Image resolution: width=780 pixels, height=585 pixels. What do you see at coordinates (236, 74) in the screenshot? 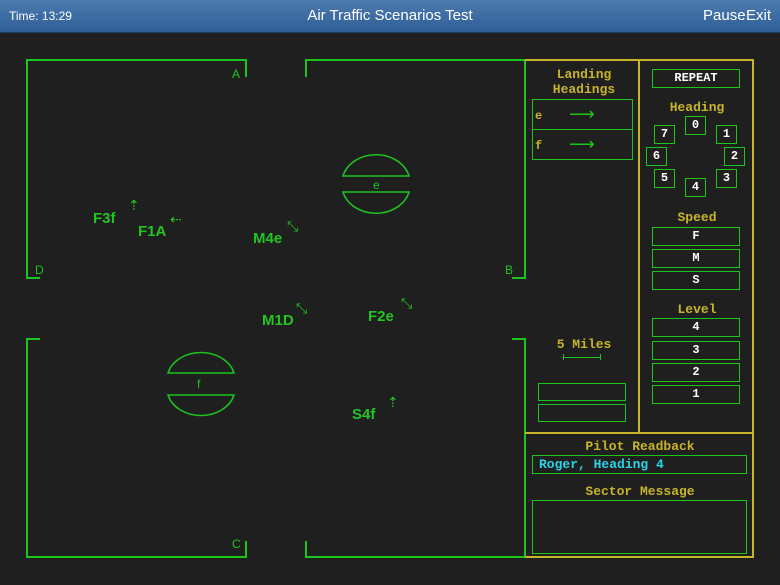
I see `corner-label-a: A` at bounding box center [236, 74].